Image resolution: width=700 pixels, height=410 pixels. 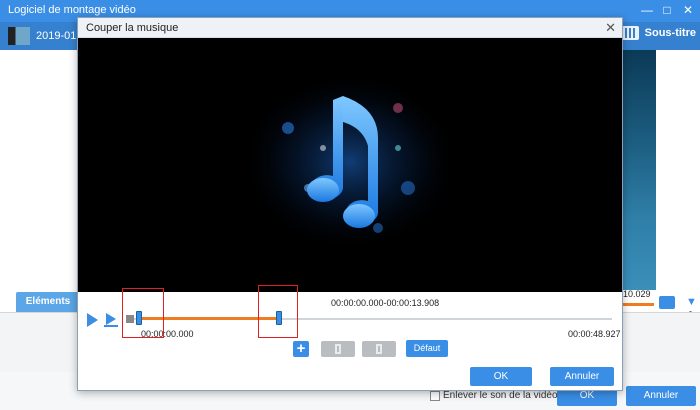 I want to click on play-icon, so click(x=92, y=320).